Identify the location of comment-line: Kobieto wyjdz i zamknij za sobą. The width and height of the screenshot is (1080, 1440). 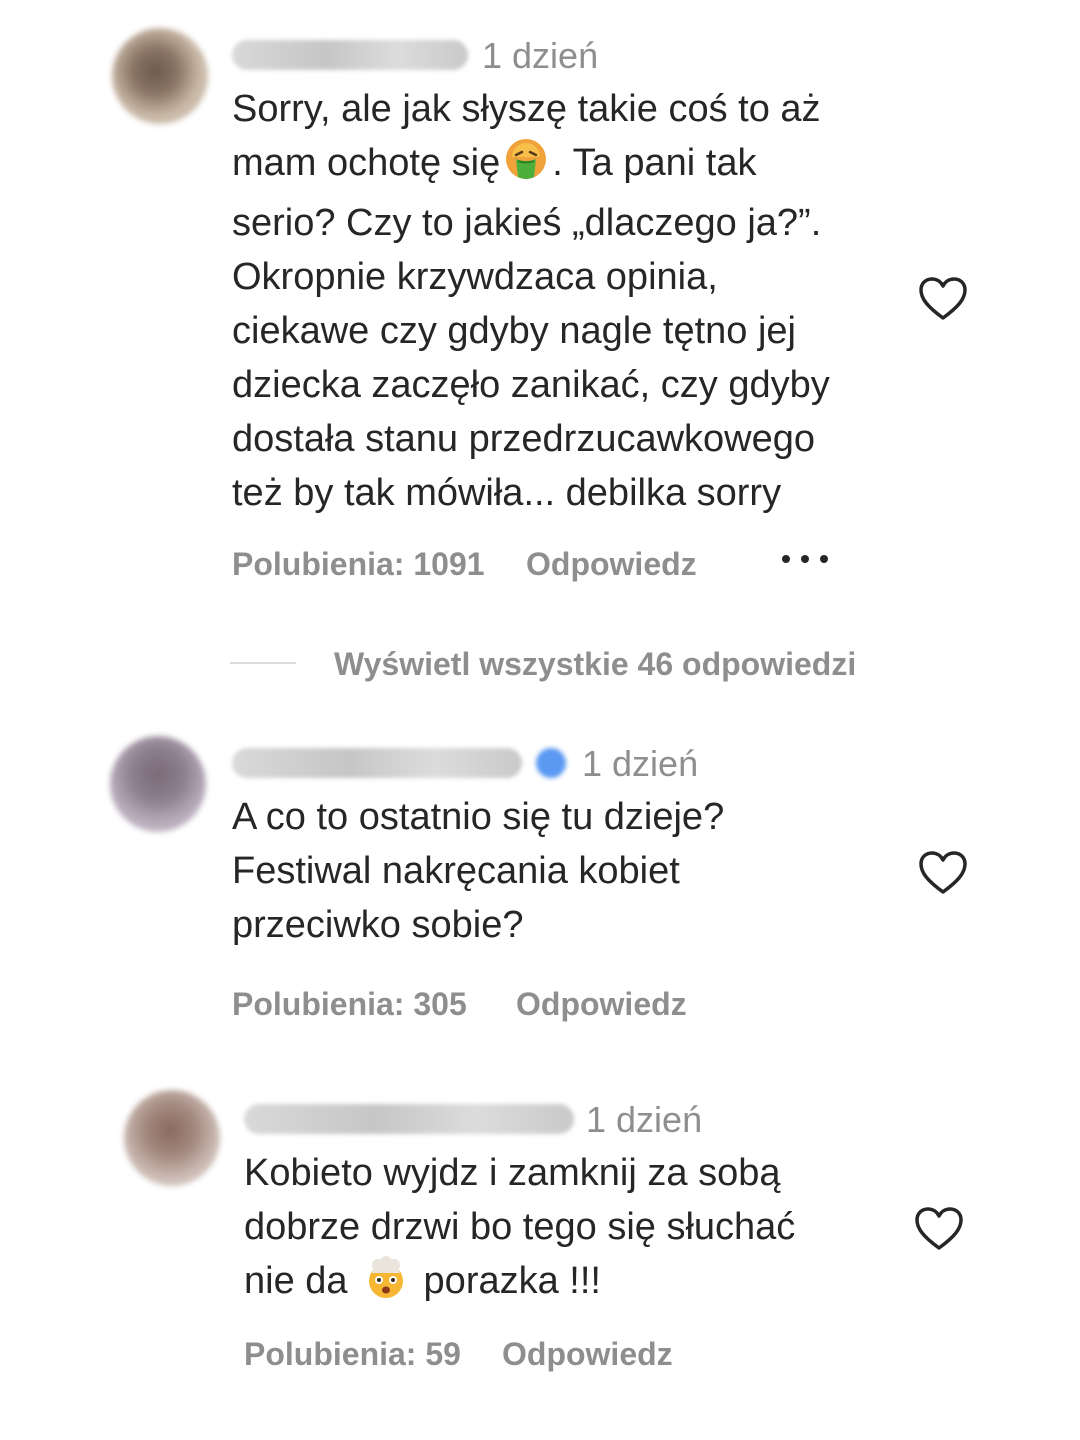
(512, 1173).